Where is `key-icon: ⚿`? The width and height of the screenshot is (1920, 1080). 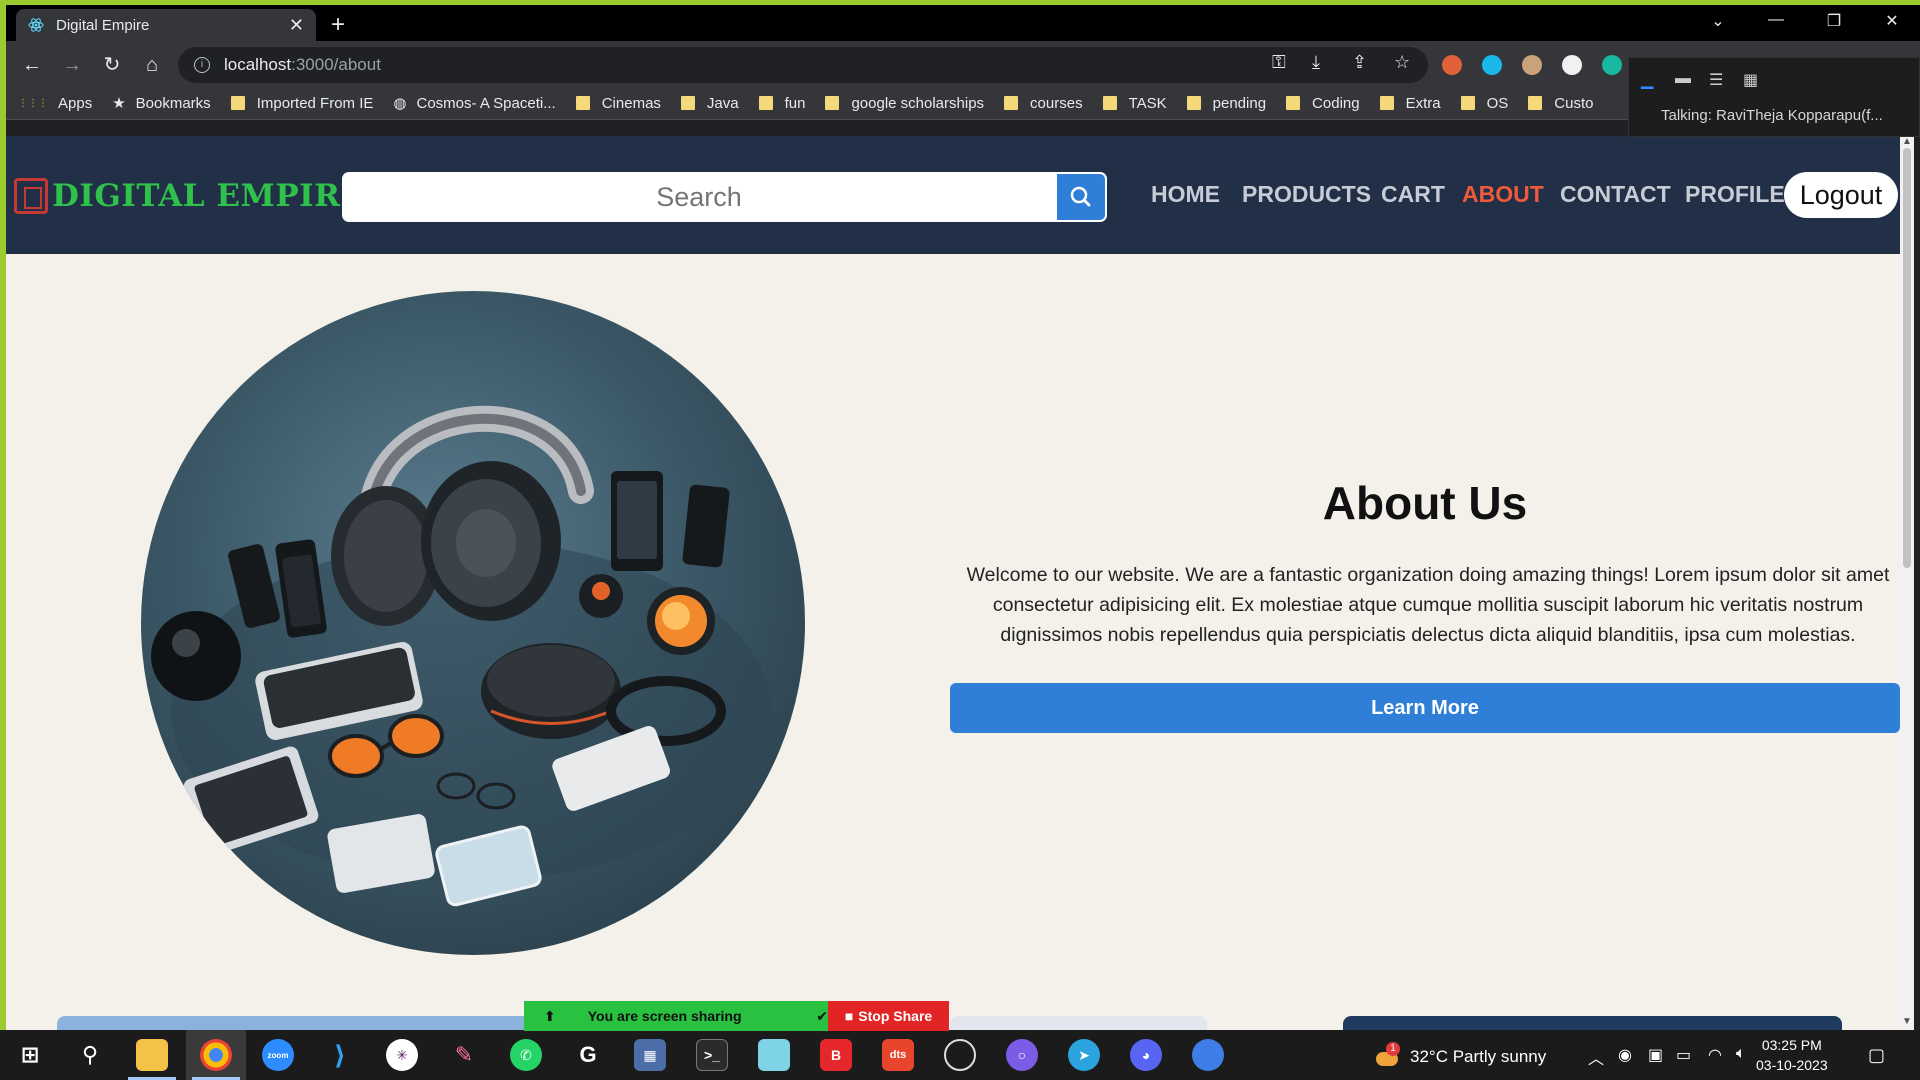 key-icon: ⚿ is located at coordinates (1279, 62).